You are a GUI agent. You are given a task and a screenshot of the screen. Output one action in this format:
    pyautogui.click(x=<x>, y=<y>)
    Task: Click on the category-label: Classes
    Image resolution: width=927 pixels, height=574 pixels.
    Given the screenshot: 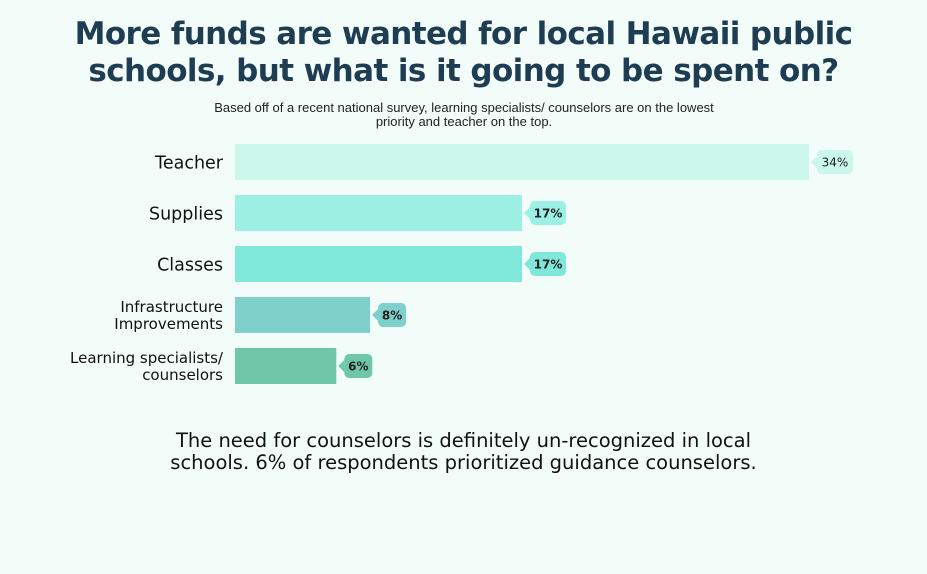 What is the action you would take?
    pyautogui.click(x=190, y=265)
    